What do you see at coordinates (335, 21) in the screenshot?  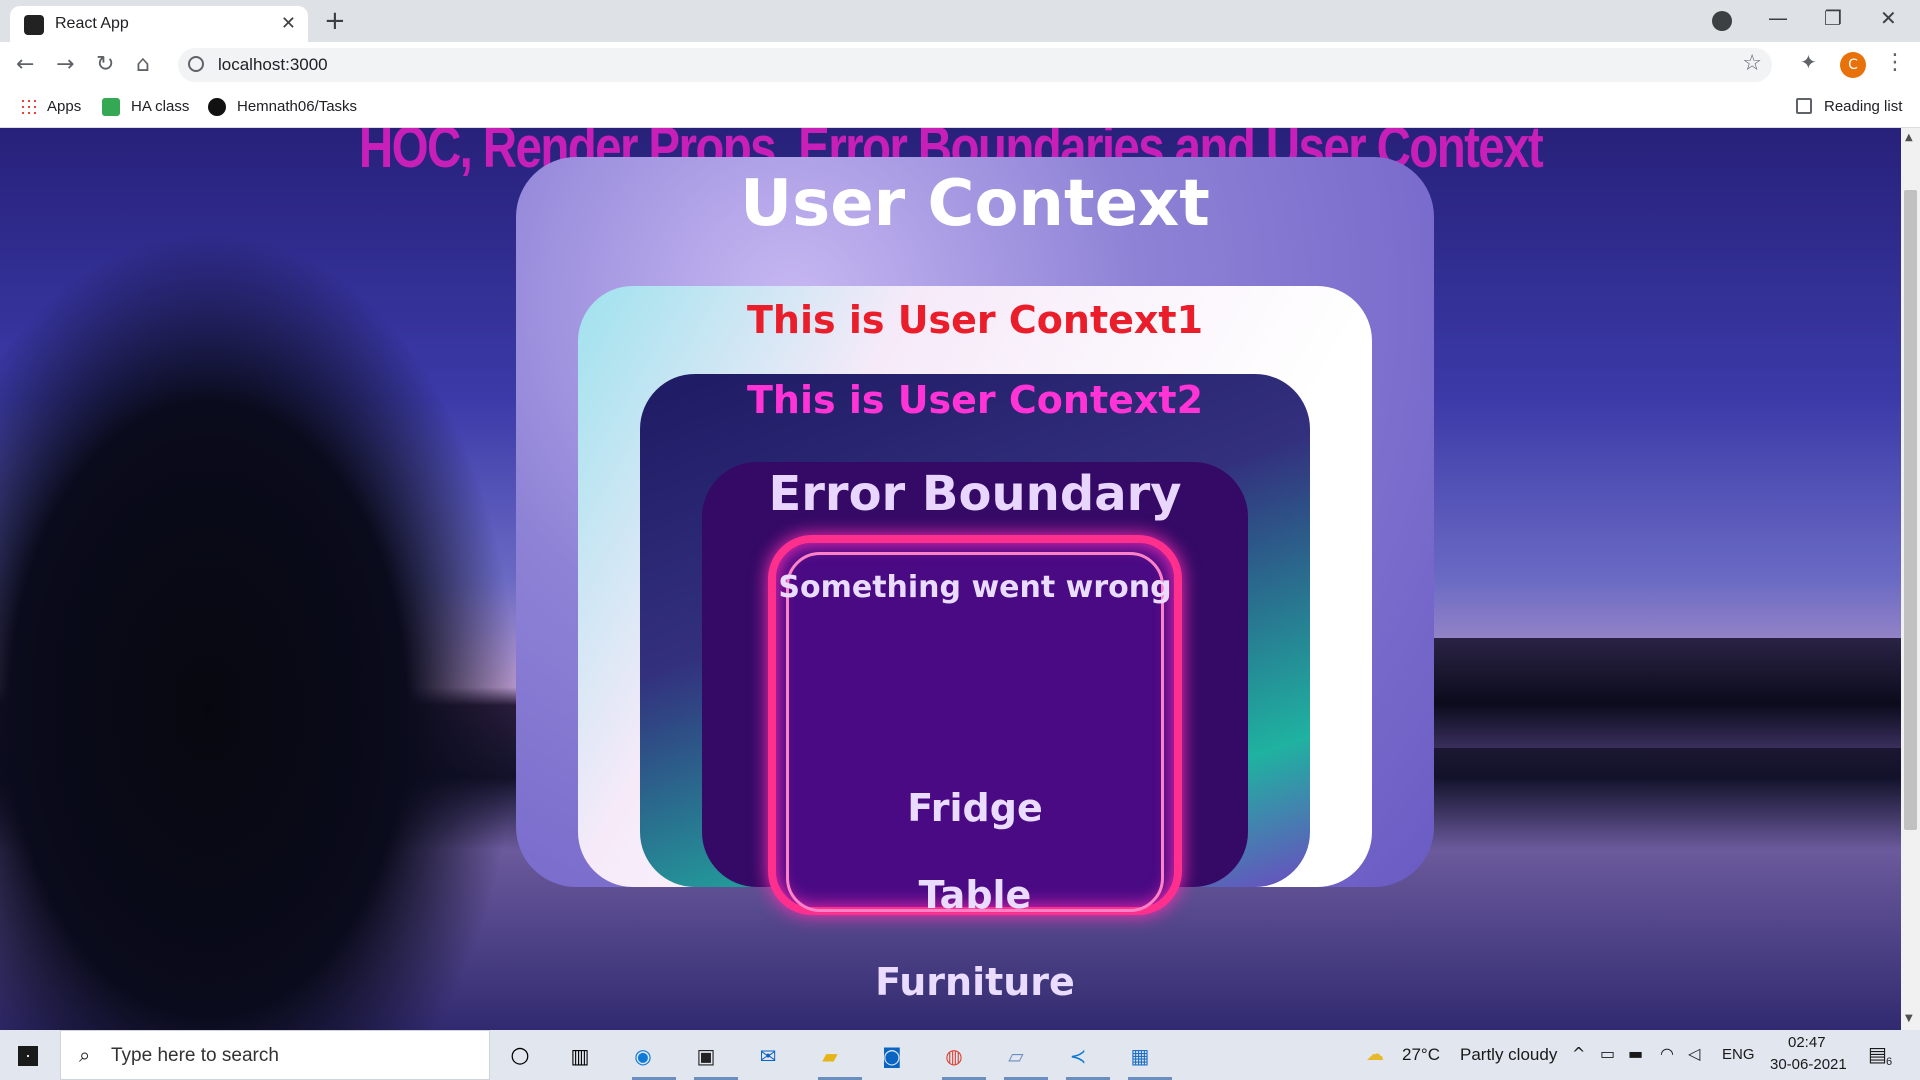 I see `new-tab-button: +` at bounding box center [335, 21].